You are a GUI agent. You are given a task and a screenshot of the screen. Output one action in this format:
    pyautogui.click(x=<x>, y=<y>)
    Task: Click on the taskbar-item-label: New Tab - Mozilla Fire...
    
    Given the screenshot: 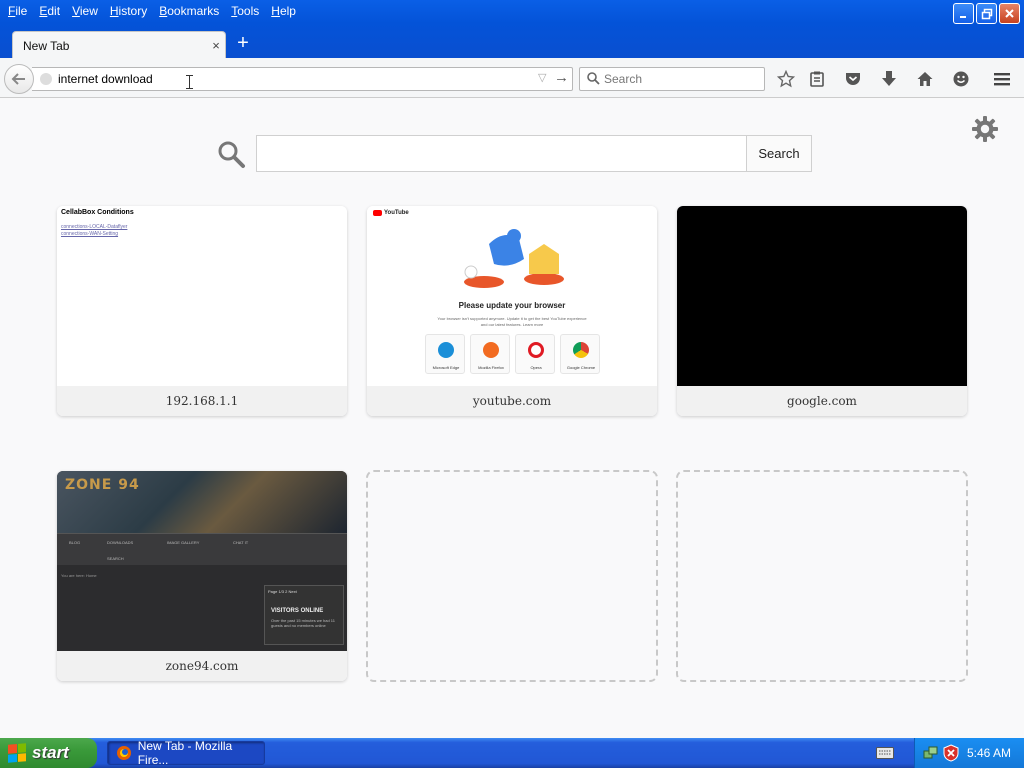 What is the action you would take?
    pyautogui.click(x=185, y=753)
    